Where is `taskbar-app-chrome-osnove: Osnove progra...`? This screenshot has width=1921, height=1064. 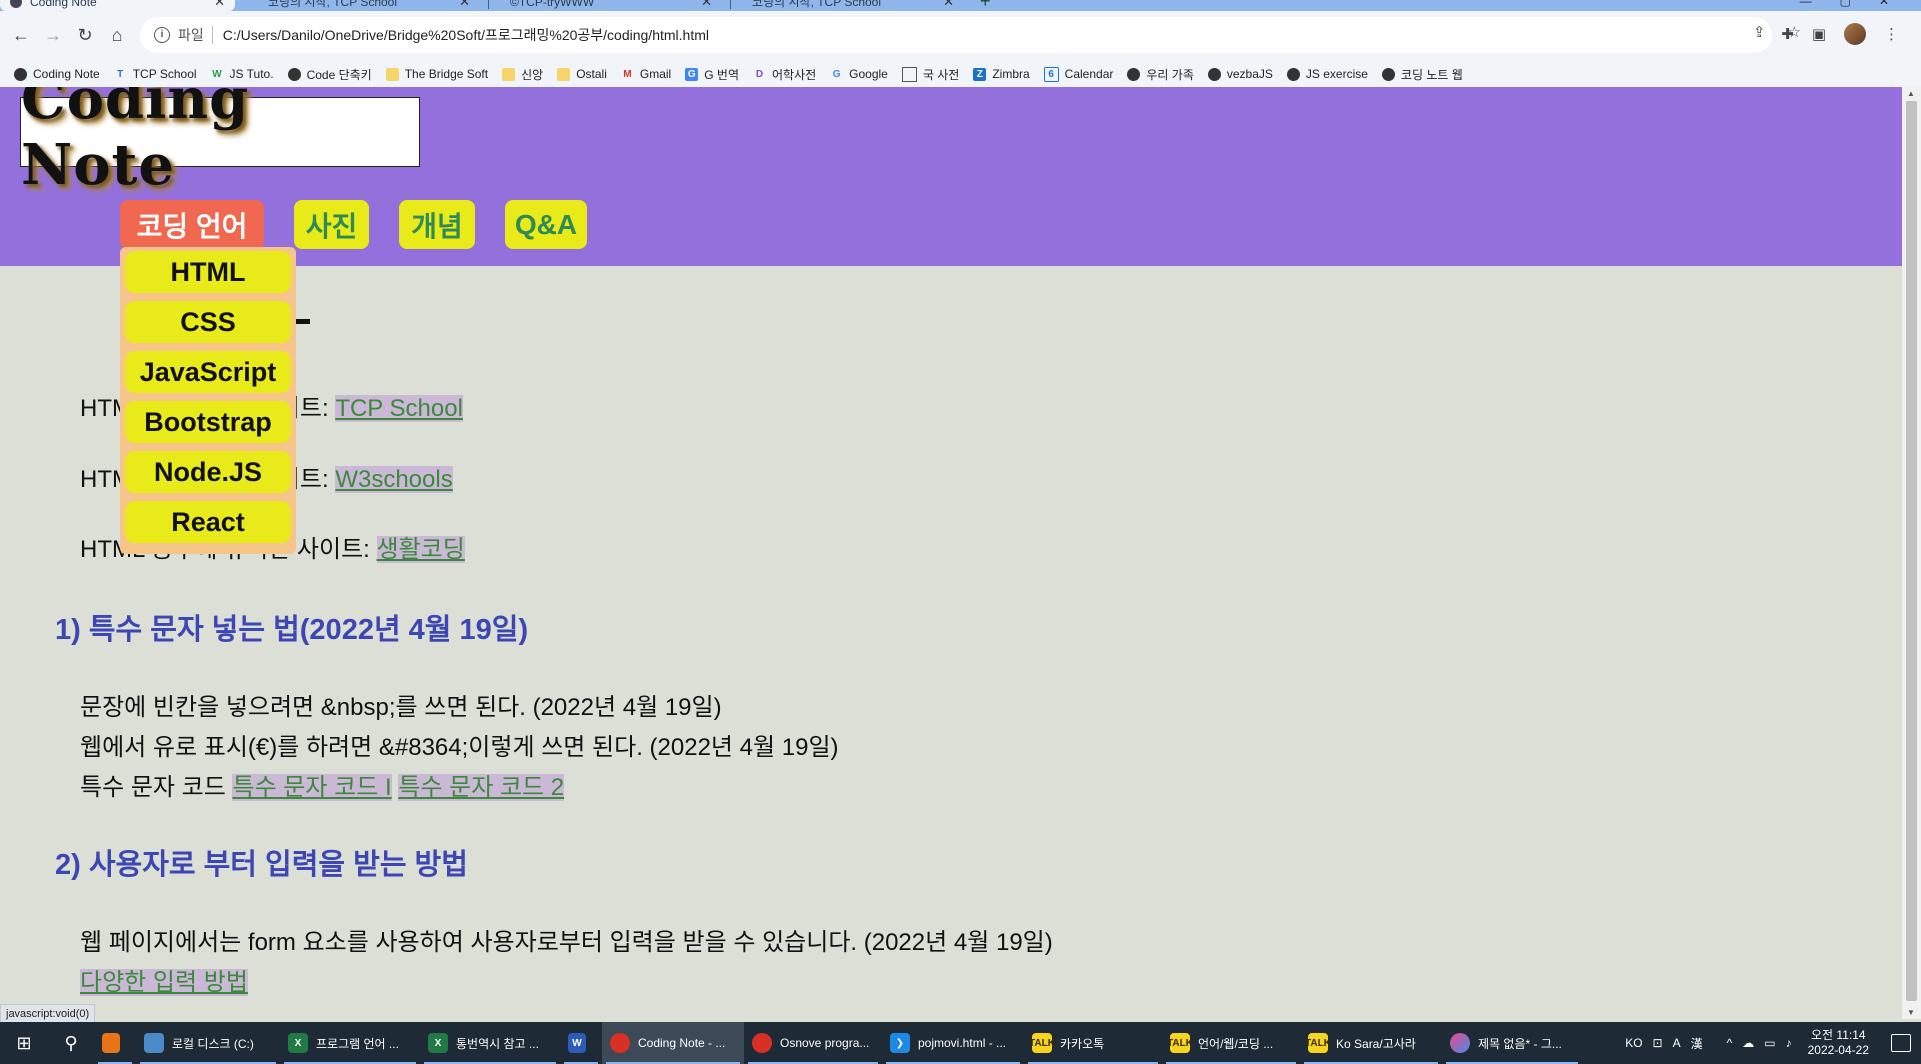 taskbar-app-chrome-osnove: Osnove progra... is located at coordinates (813, 1043).